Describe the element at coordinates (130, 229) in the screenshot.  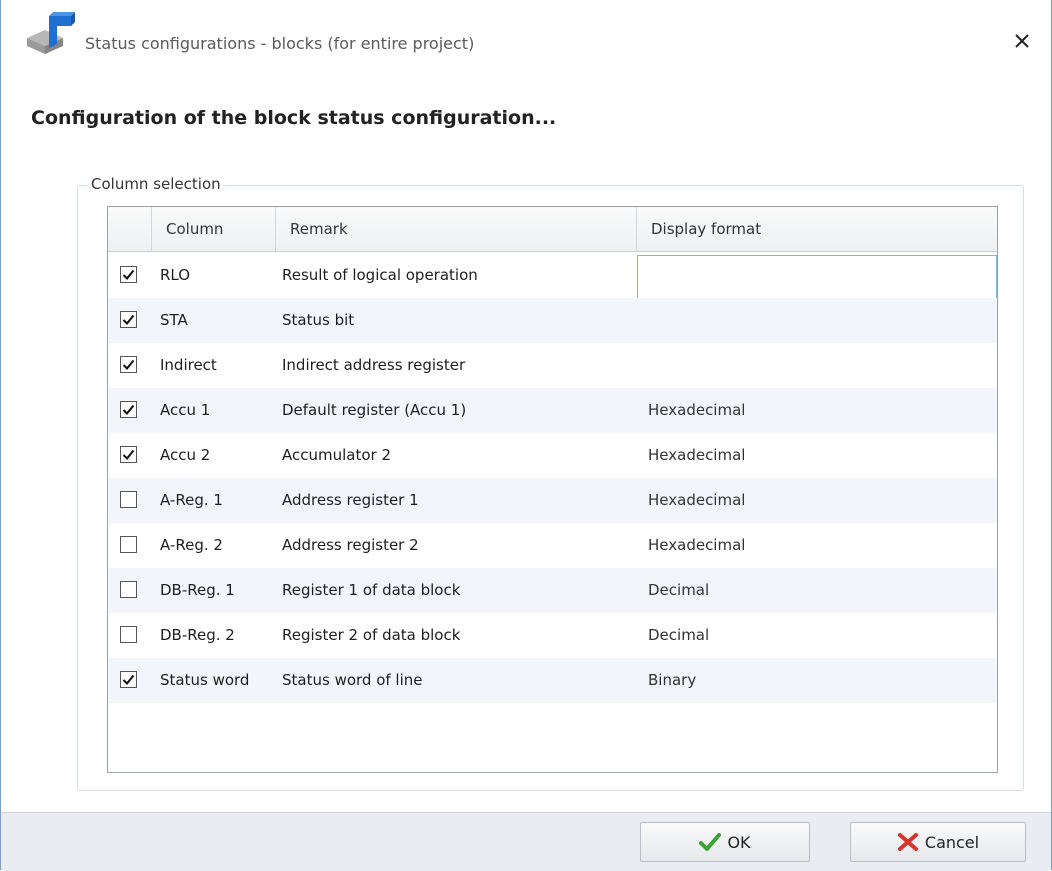
I see `header-checkbox-column` at that location.